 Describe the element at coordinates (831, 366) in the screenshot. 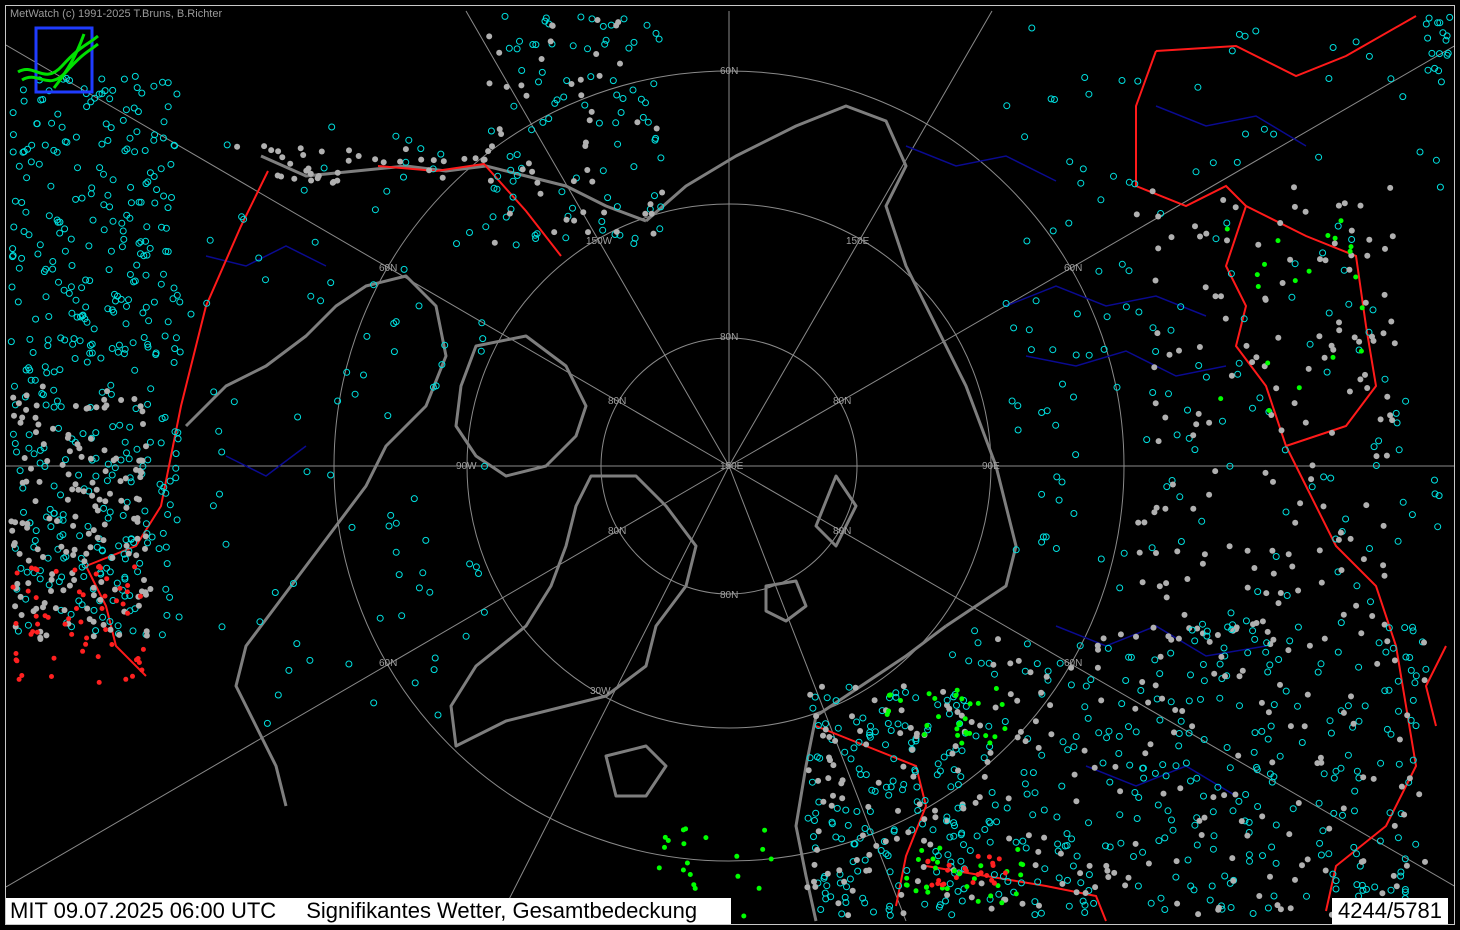

I see `siberia-coast` at that location.